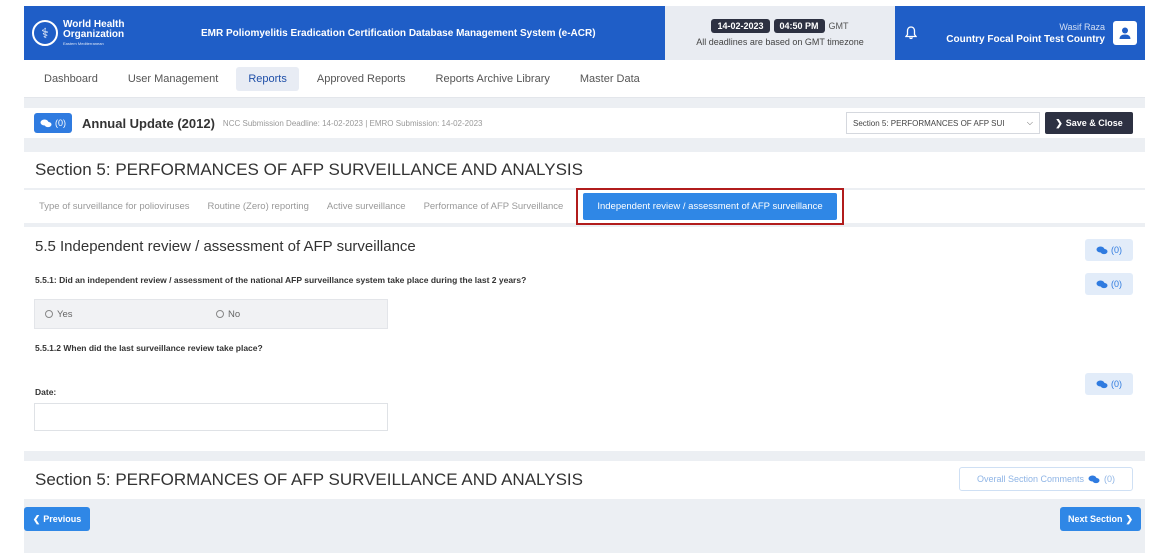 This screenshot has height=553, width=1160. What do you see at coordinates (45, 33) in the screenshot?
I see `globe-icon: ⚕` at bounding box center [45, 33].